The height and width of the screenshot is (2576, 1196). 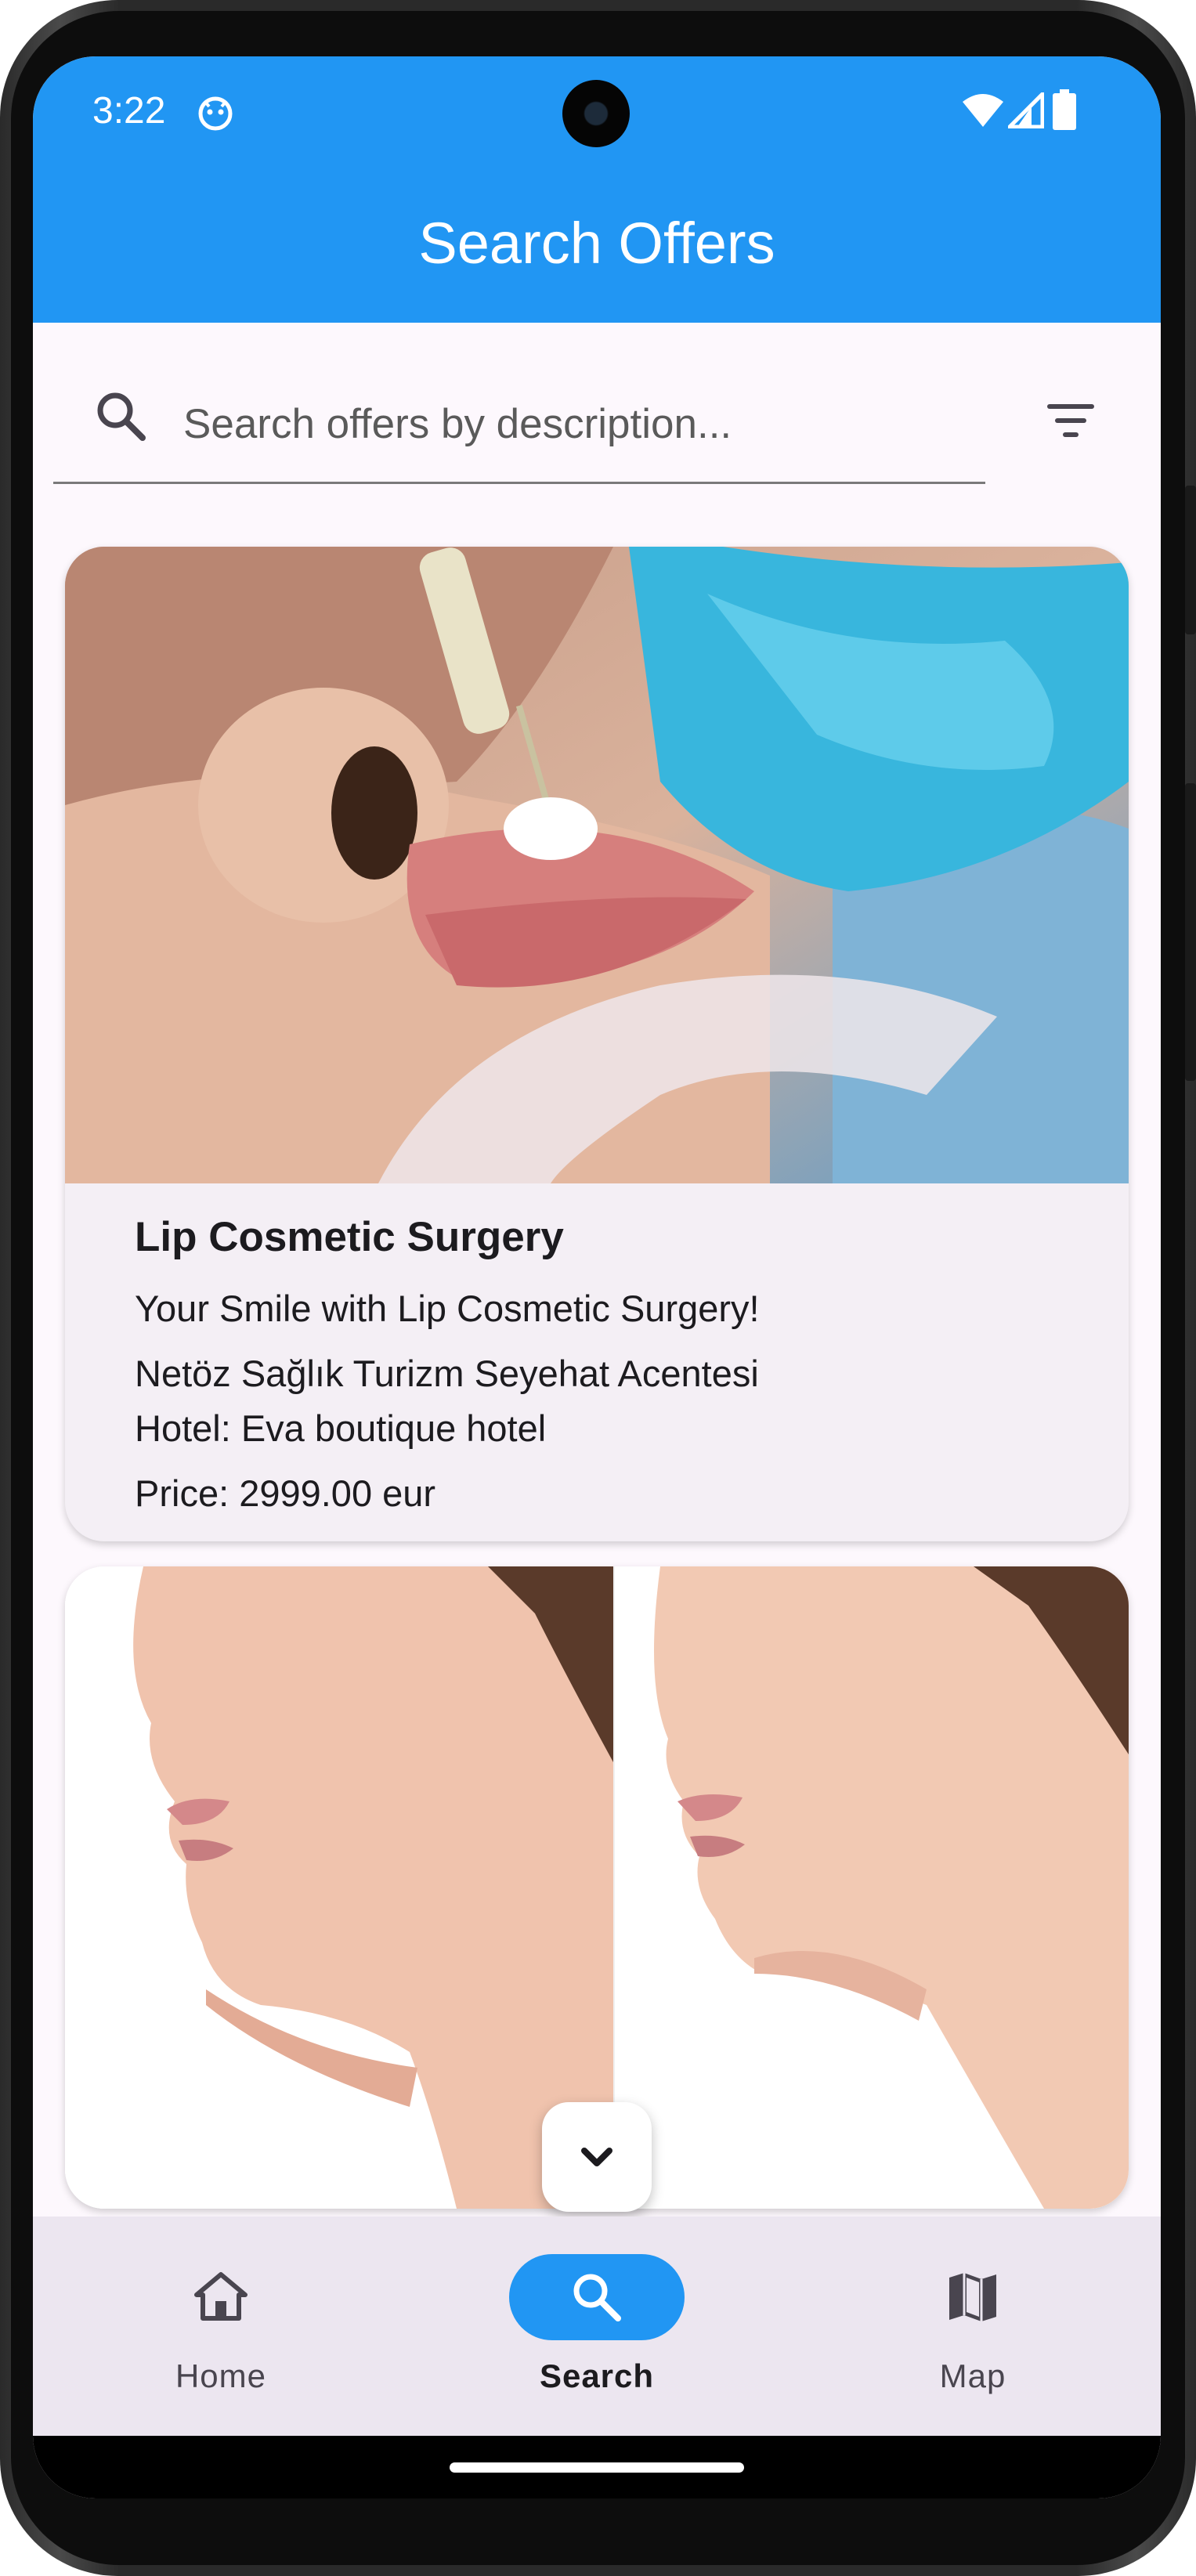 What do you see at coordinates (285, 1493) in the screenshot?
I see `offer-price: Price: 2999.00 eur` at bounding box center [285, 1493].